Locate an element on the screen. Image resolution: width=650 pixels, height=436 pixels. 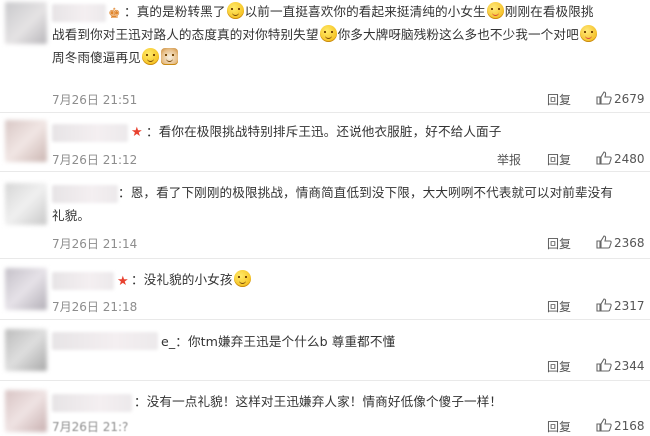
comment-segment: 真的是粉转黑了 is located at coordinates (181, 11).